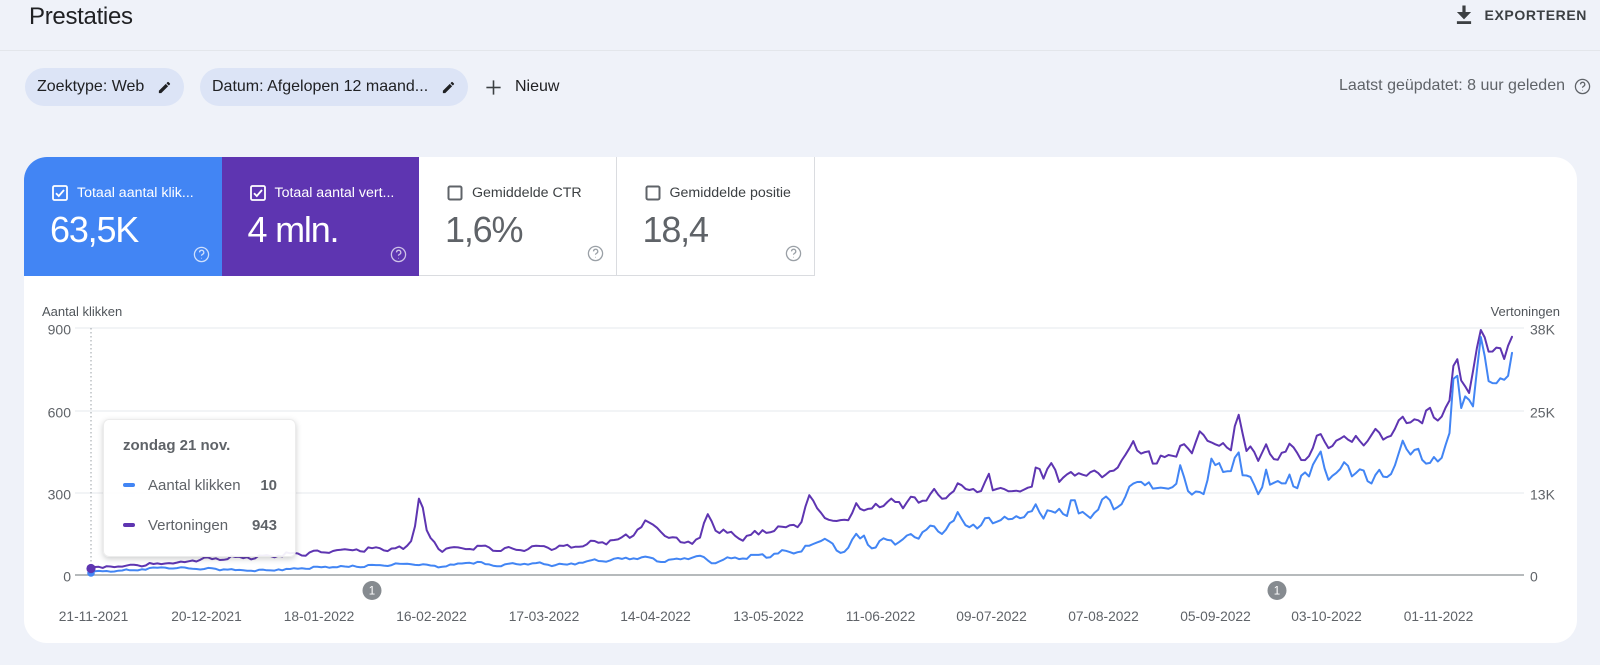 This screenshot has width=1600, height=665. What do you see at coordinates (319, 616) in the screenshot?
I see `svg-text: 18-01-2022` at bounding box center [319, 616].